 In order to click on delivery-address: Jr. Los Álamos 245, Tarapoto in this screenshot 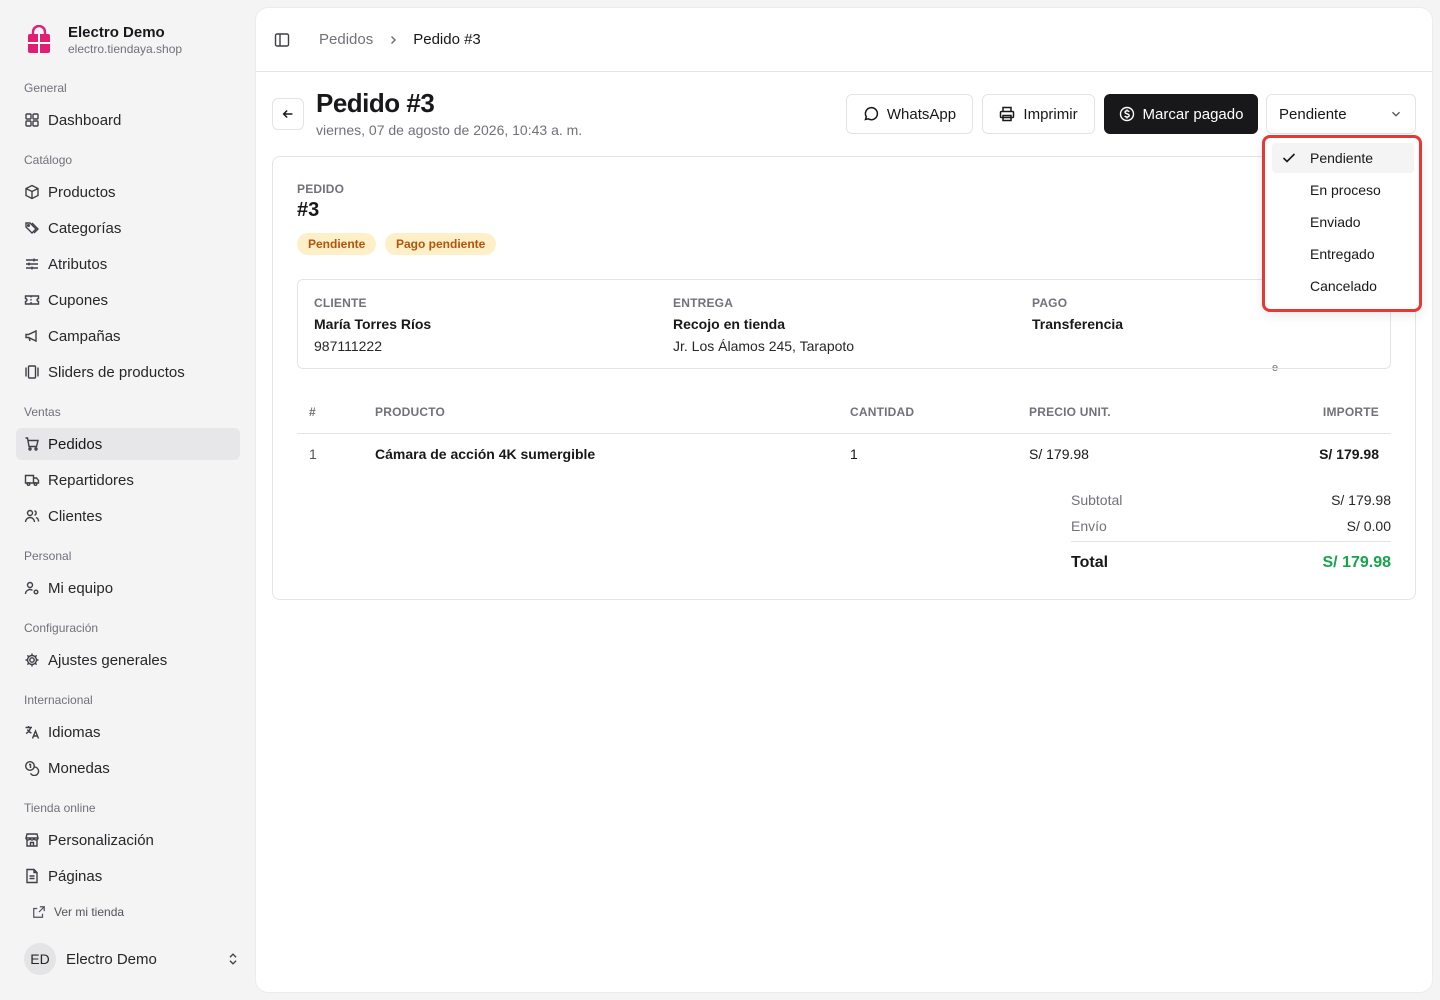, I will do `click(764, 346)`.